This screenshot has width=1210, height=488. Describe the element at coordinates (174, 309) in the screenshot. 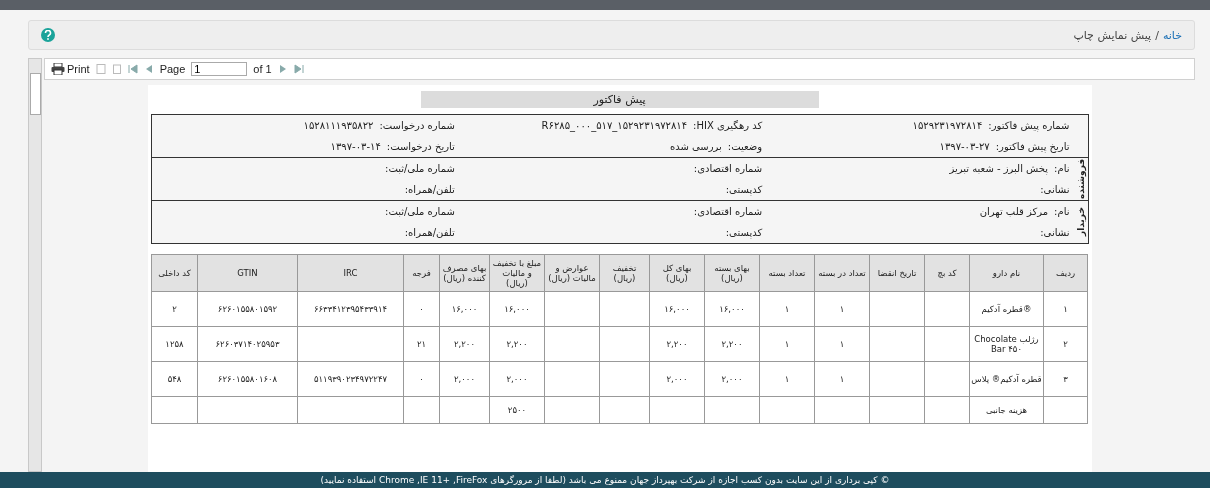

I see `table-cell: ۲` at that location.